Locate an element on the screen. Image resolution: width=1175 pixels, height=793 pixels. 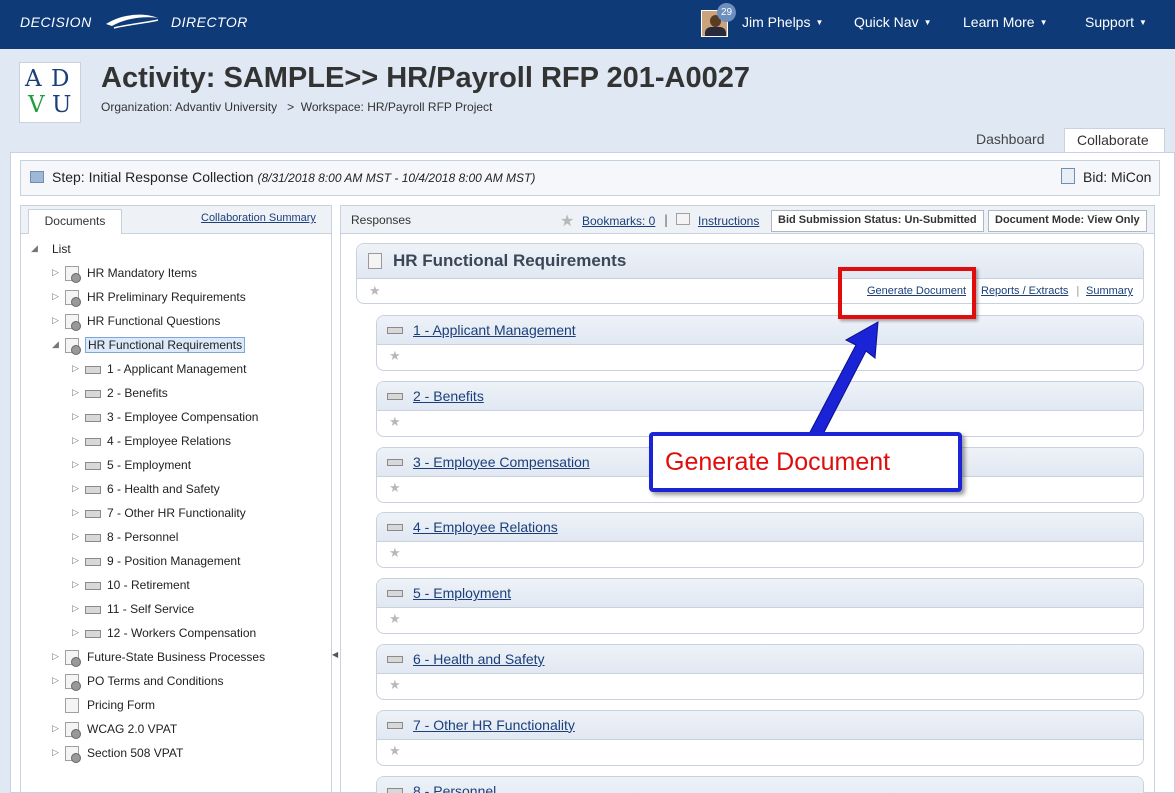
reports-extracts-link: Reports / Extracts is located at coordinates (1024, 291).